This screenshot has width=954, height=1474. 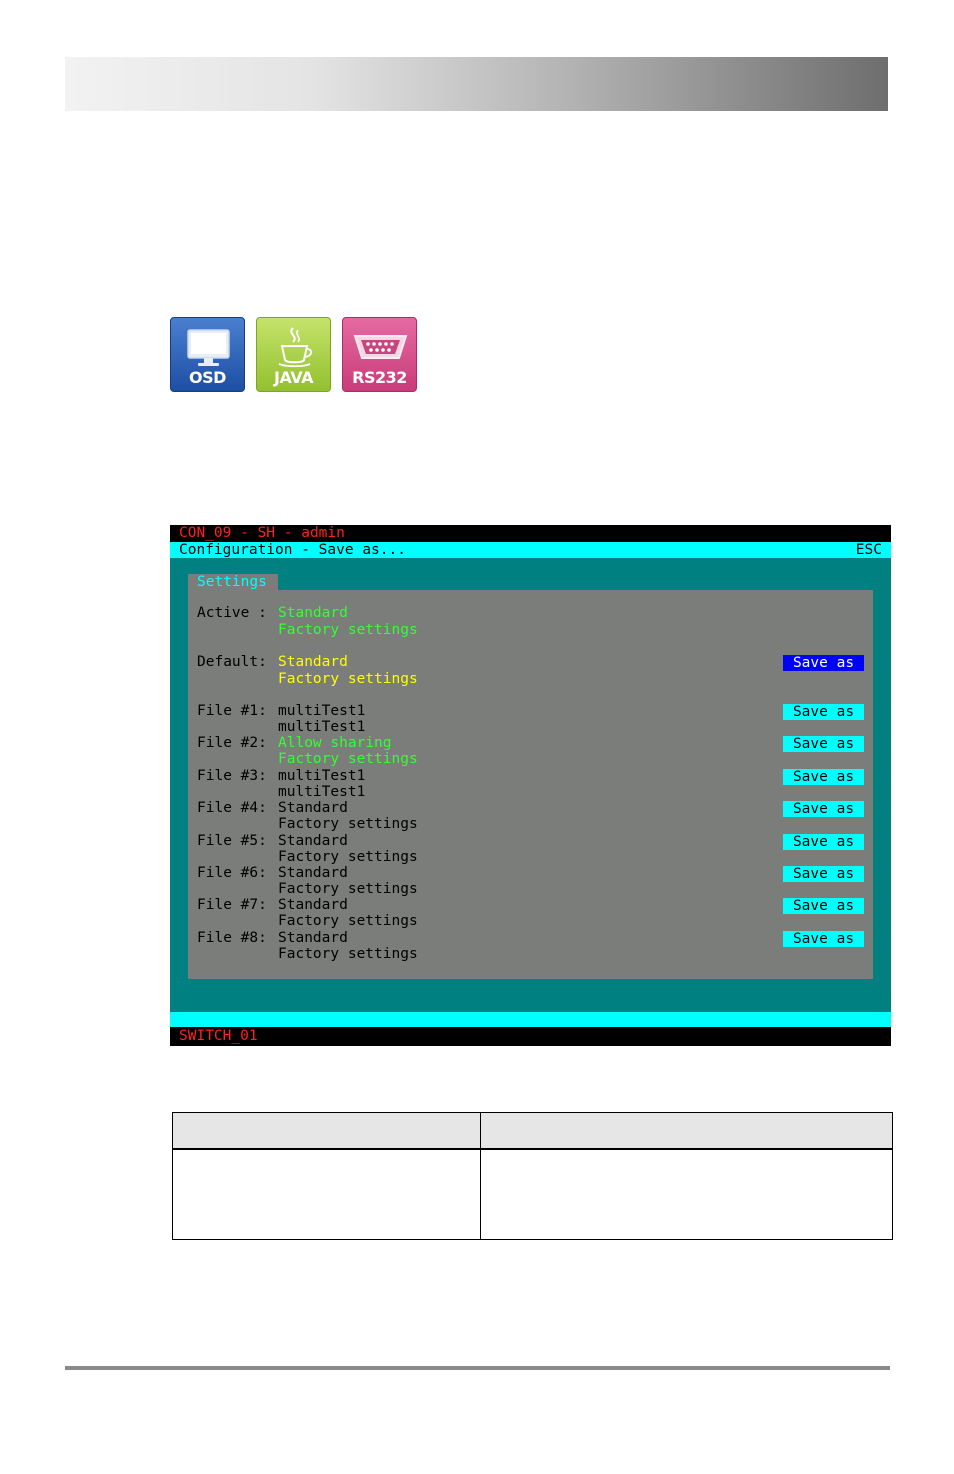 What do you see at coordinates (348, 630) in the screenshot?
I see `active-value-desc: Factory settings` at bounding box center [348, 630].